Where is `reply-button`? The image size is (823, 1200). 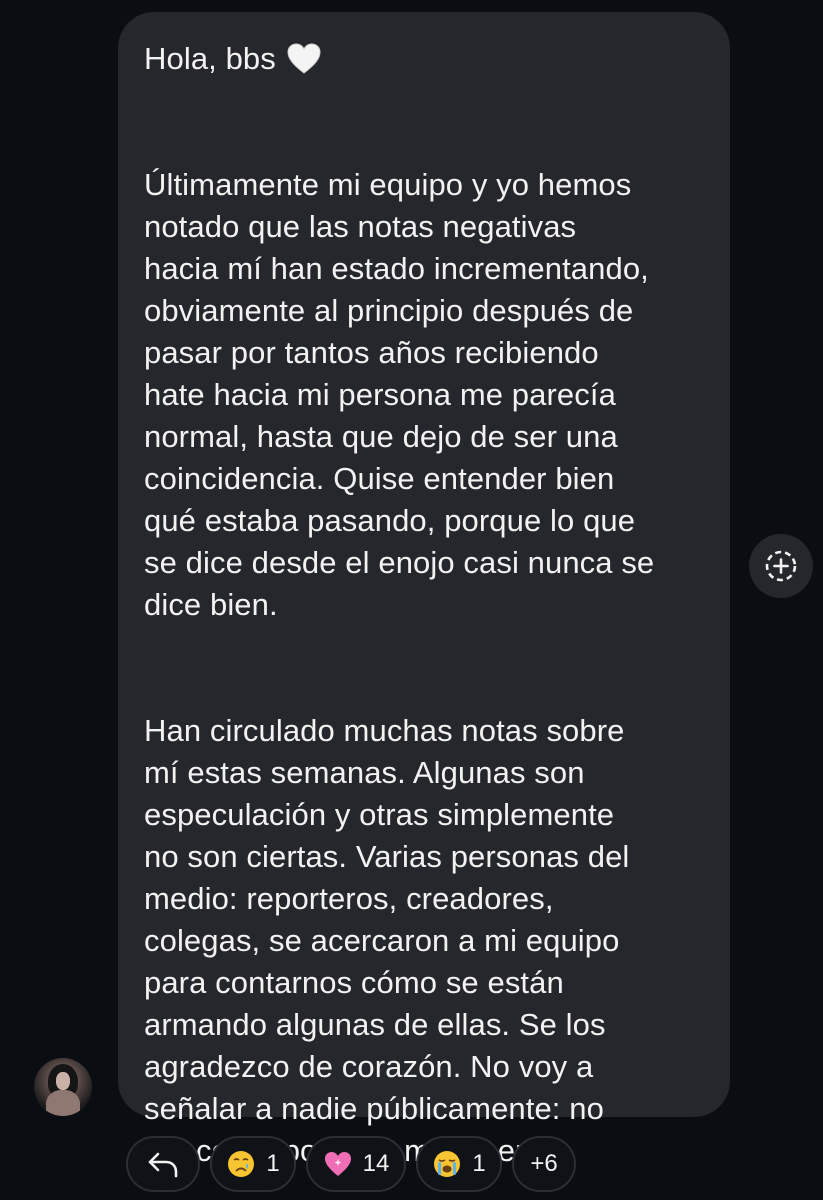 reply-button is located at coordinates (163, 1164).